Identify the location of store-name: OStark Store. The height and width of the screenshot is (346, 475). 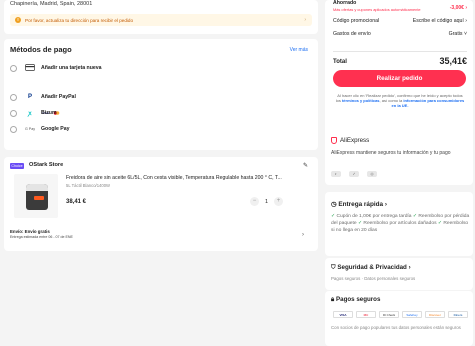
(46, 165).